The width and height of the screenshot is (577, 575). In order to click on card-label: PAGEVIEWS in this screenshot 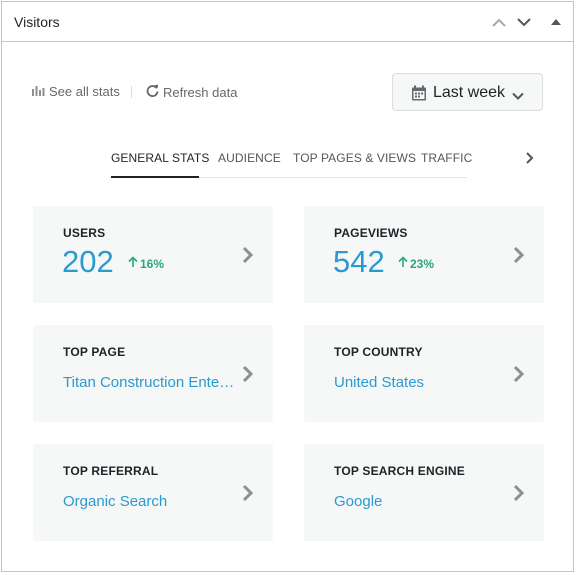, I will do `click(371, 233)`.